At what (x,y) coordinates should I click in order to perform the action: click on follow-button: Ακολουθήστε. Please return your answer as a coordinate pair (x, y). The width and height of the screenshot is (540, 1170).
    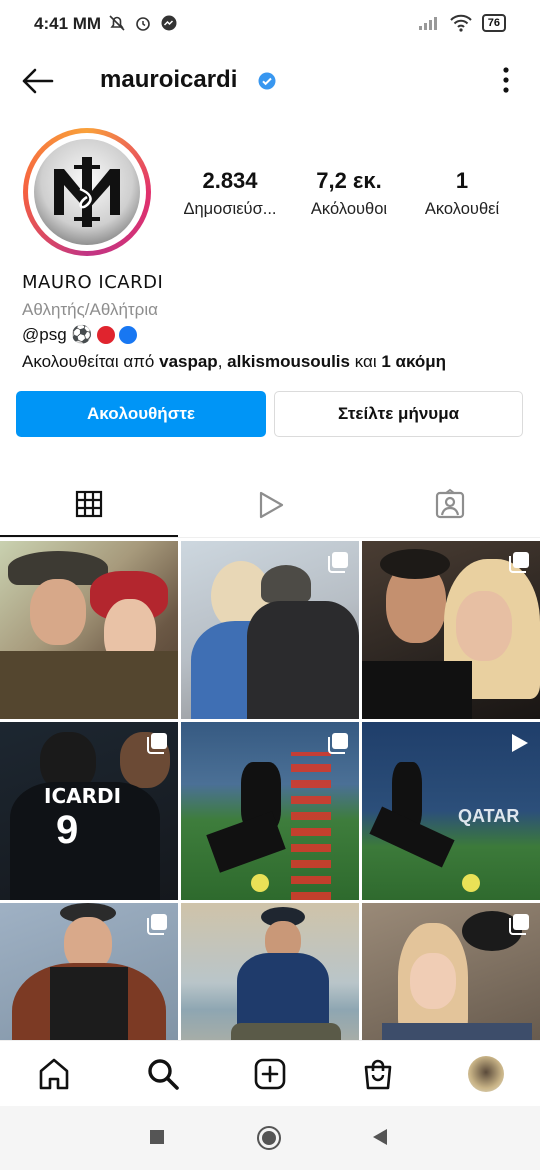
    Looking at the image, I should click on (141, 414).